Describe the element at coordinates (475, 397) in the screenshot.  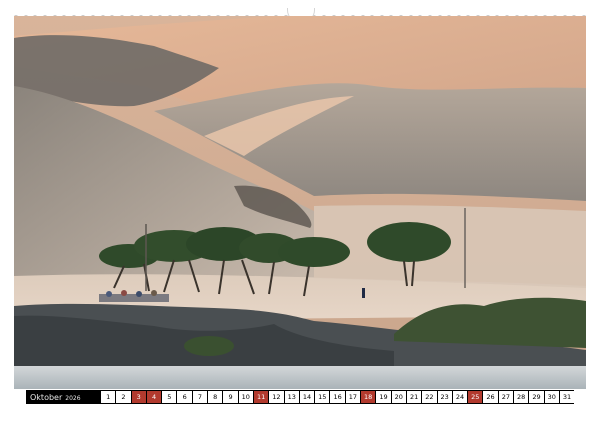
I see `day-cell: 25` at that location.